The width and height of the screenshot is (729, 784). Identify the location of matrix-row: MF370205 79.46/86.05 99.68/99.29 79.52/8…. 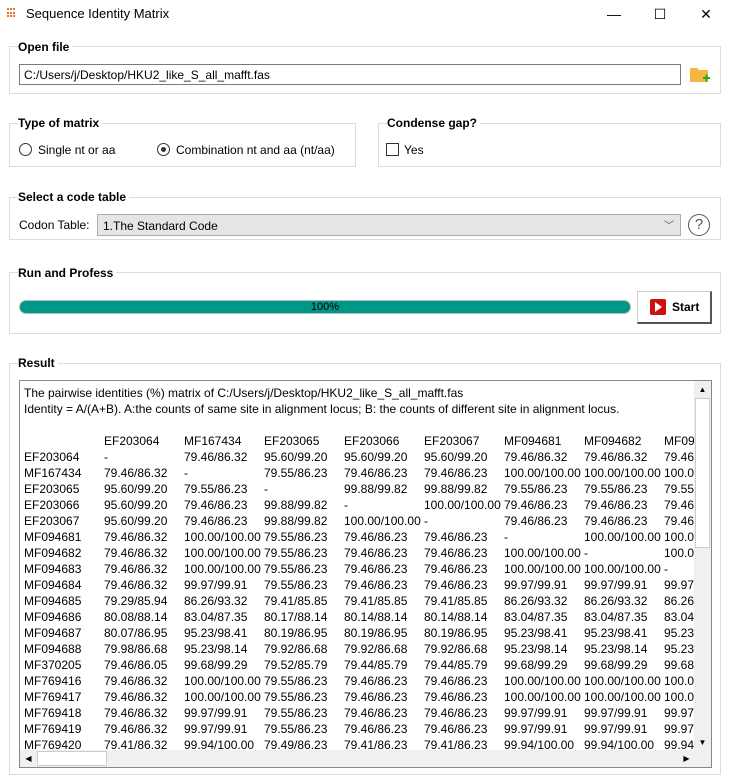
(360, 665).